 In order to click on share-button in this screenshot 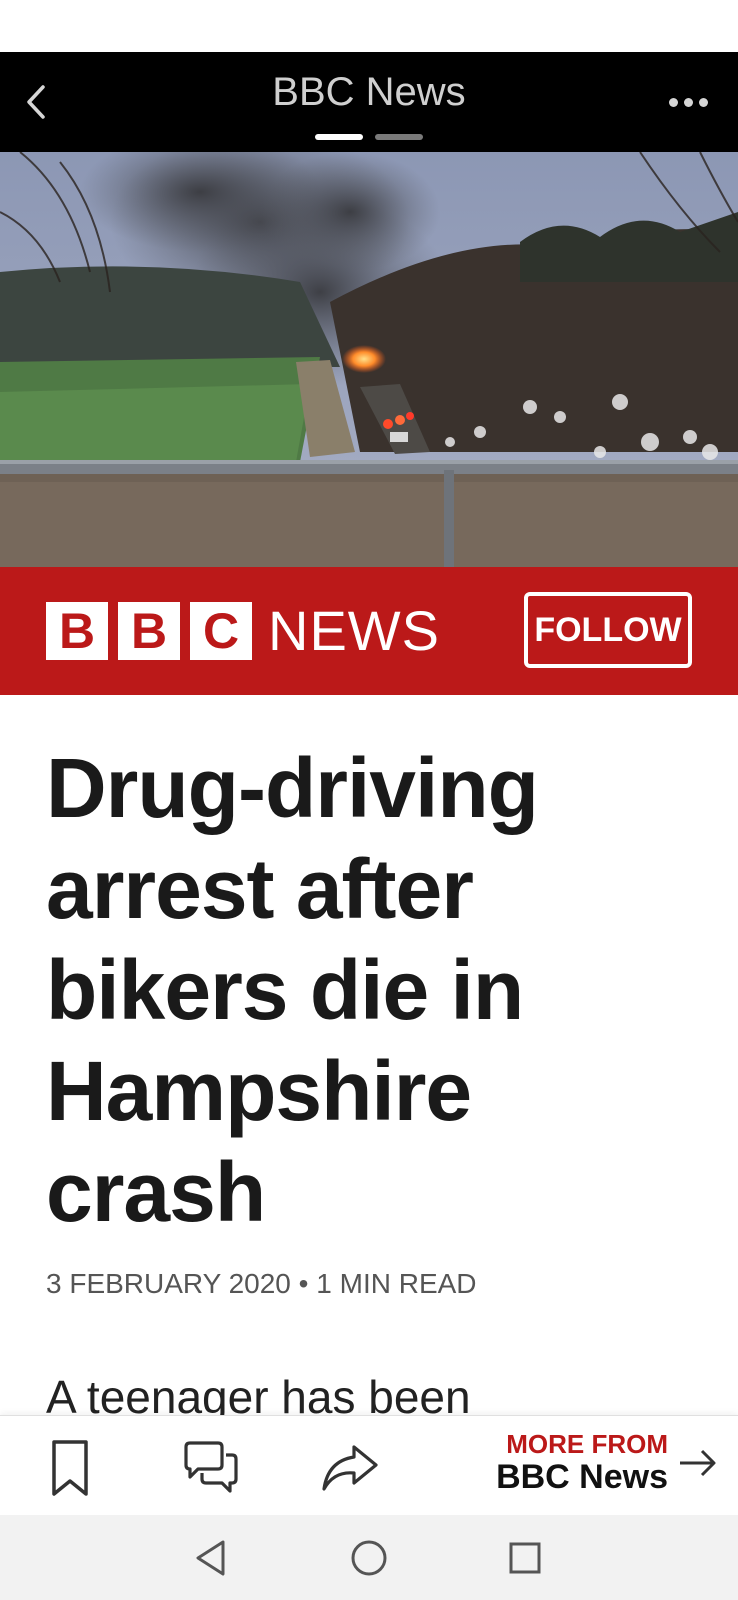, I will do `click(350, 1468)`.